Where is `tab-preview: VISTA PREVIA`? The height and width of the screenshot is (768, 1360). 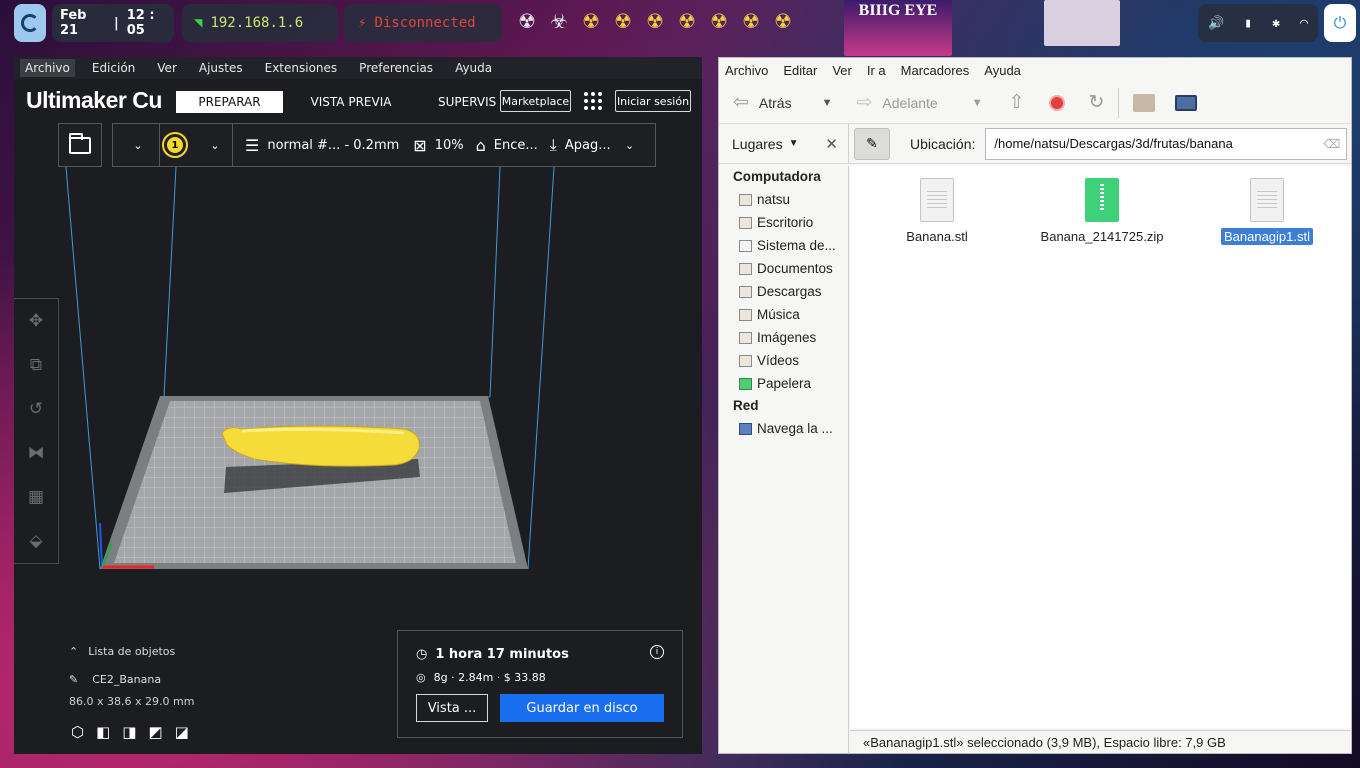
tab-preview: VISTA PREVIA is located at coordinates (351, 102).